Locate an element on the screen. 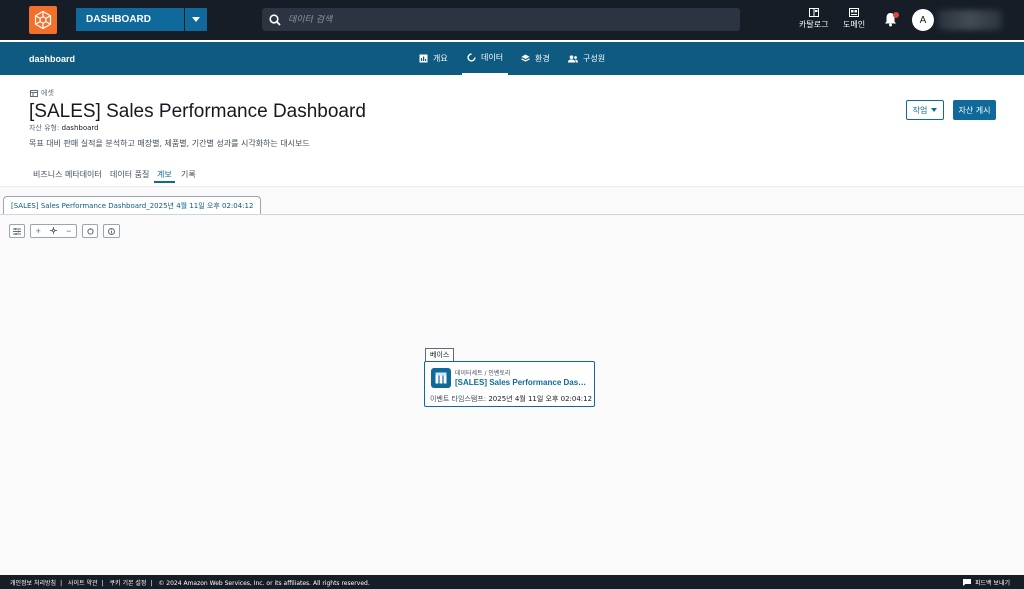 Image resolution: width=1024 pixels, height=589 pixels. info-icon is located at coordinates (111, 231).